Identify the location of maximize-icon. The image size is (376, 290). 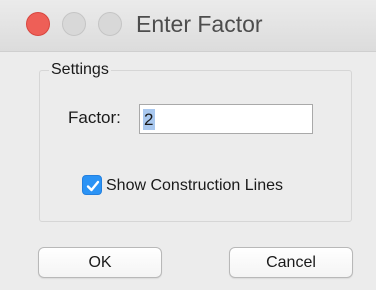
(110, 24).